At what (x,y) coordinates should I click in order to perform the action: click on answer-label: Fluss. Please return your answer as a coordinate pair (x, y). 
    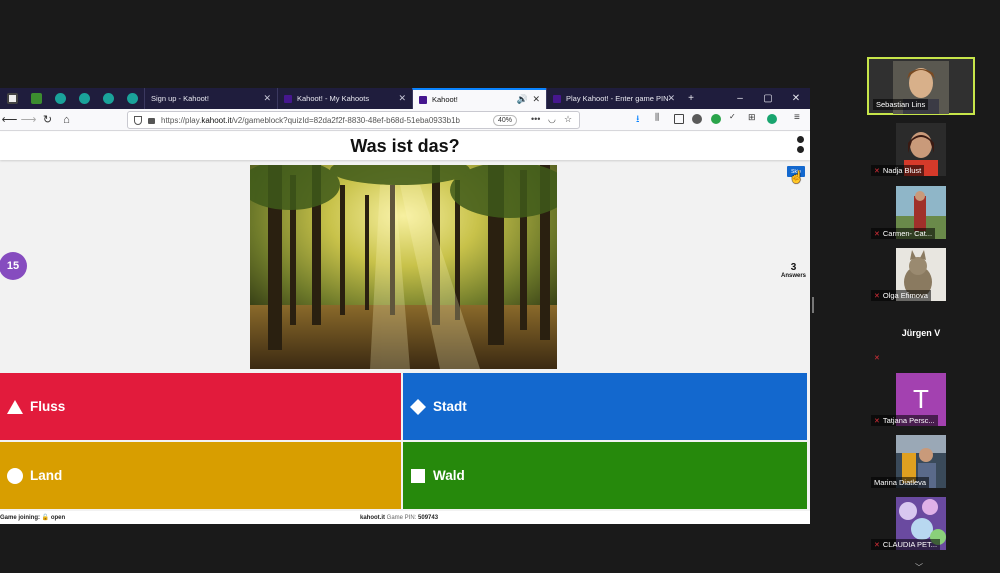
    Looking at the image, I should click on (48, 406).